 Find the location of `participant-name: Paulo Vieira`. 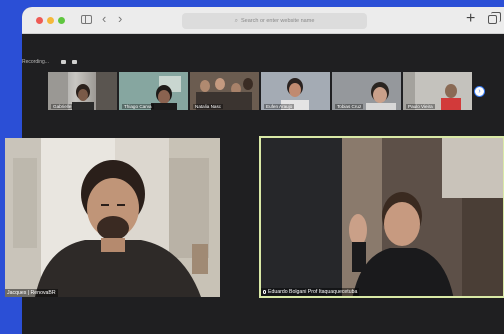

participant-name: Paulo Vieira is located at coordinates (420, 106).